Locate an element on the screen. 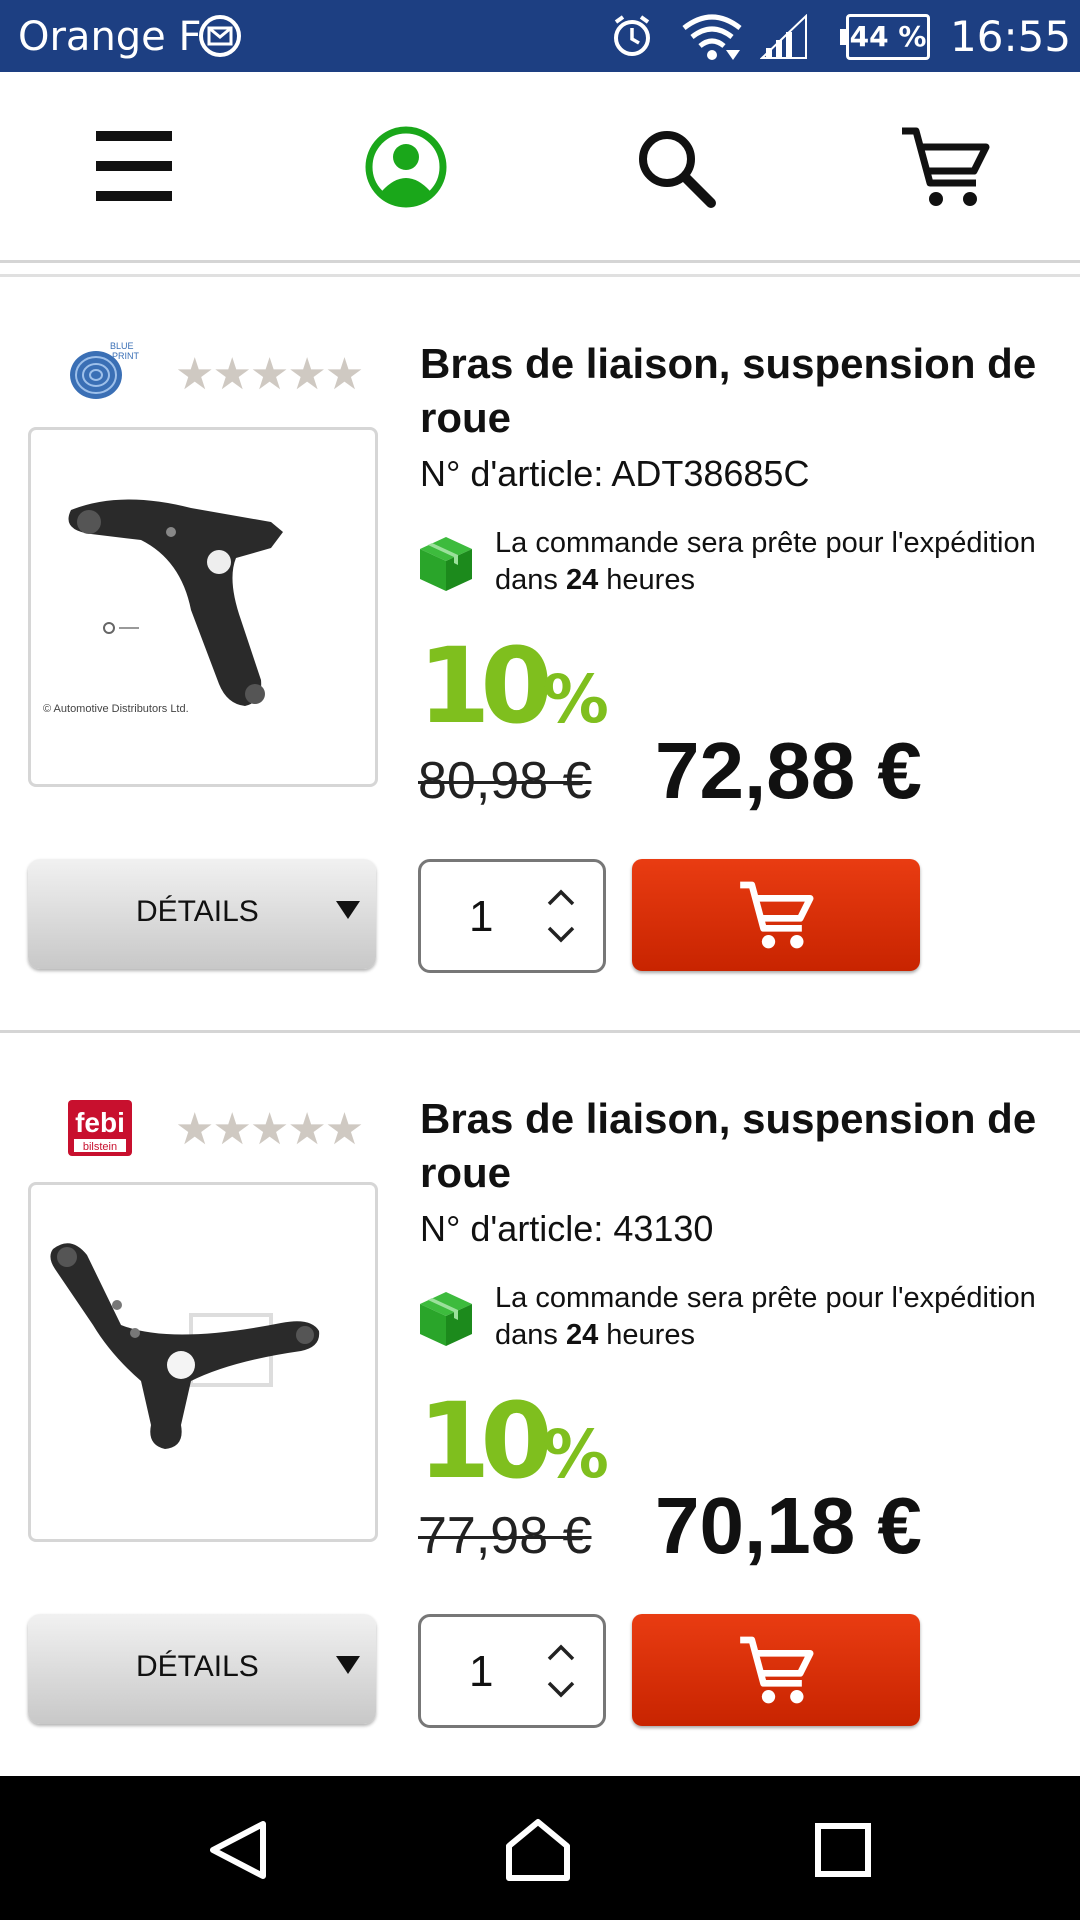 This screenshot has width=1080, height=1920. system-navigation-bar is located at coordinates (540, 1848).